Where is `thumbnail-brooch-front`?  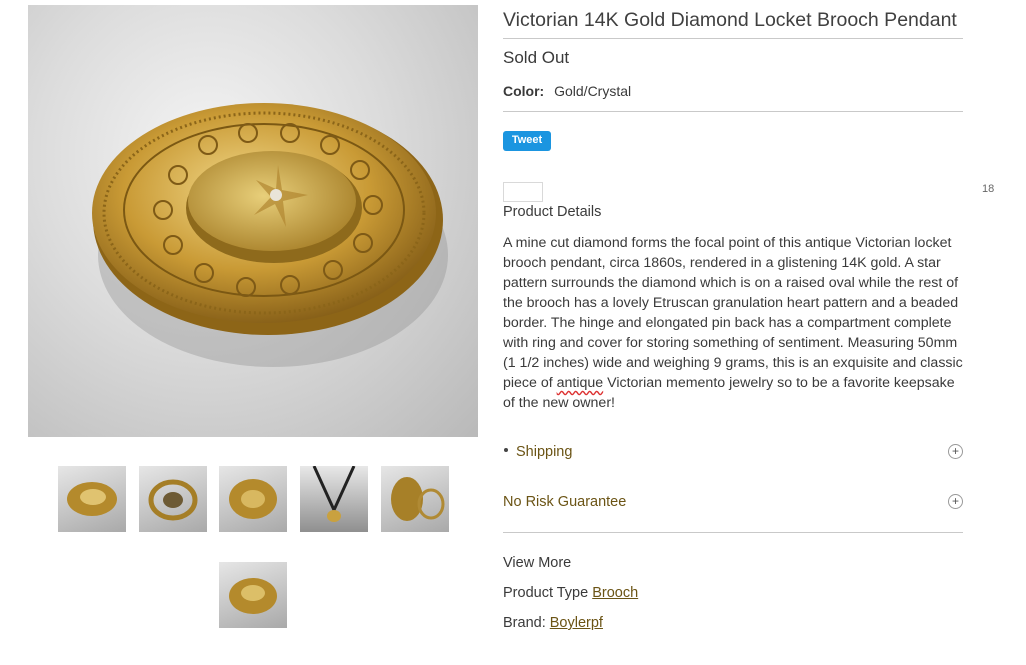 thumbnail-brooch-front is located at coordinates (92, 499).